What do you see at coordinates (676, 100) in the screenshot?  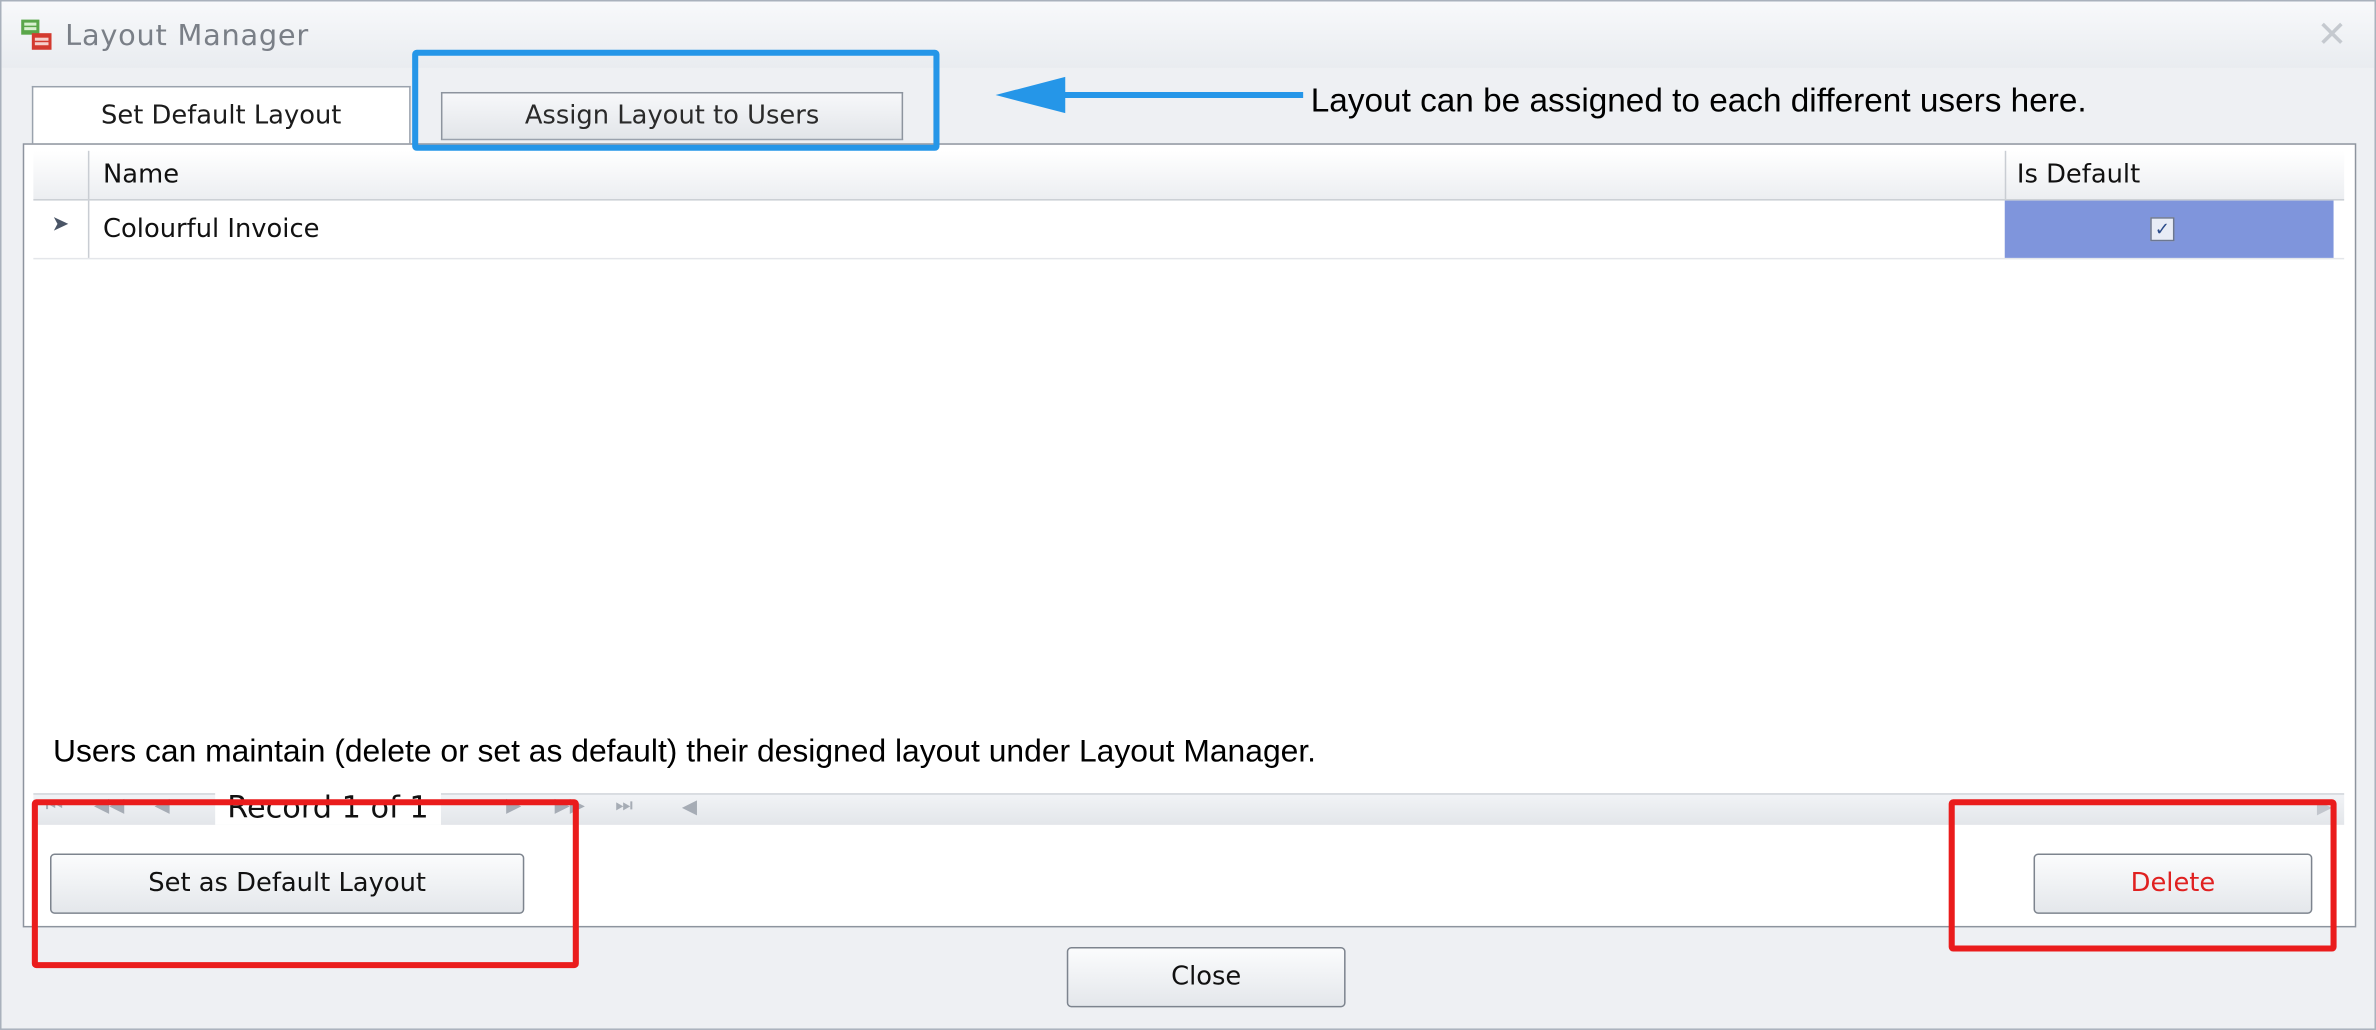 I see `tab-highlight-box` at bounding box center [676, 100].